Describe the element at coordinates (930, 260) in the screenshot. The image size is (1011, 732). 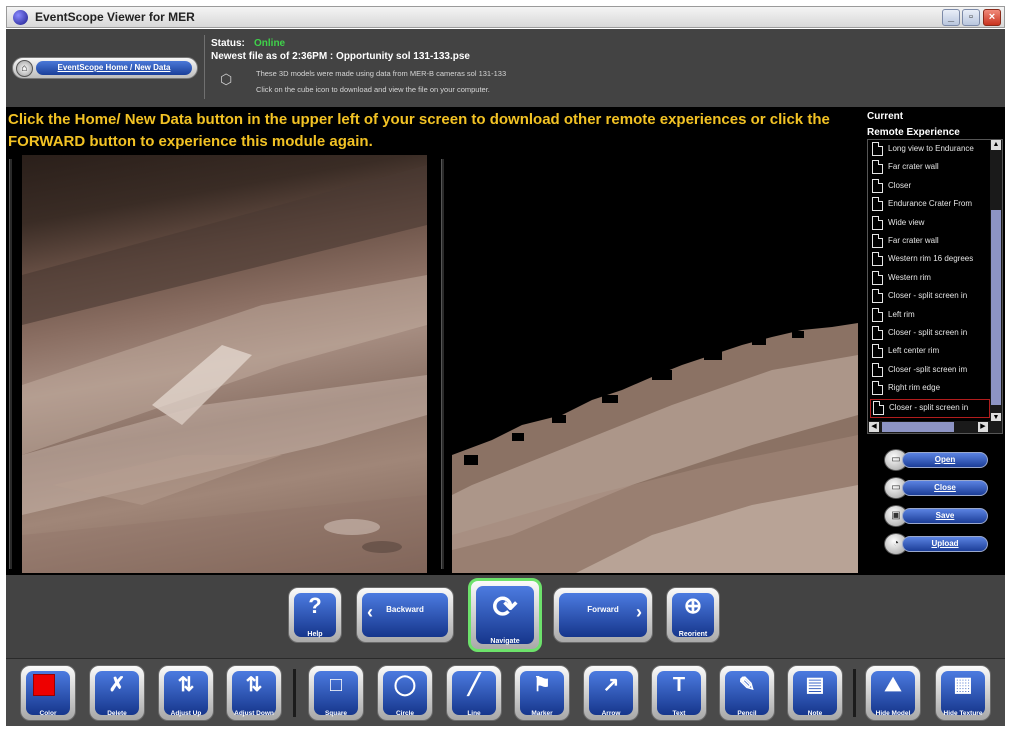
I see `experience-list-item: Western rim 16 degrees` at that location.